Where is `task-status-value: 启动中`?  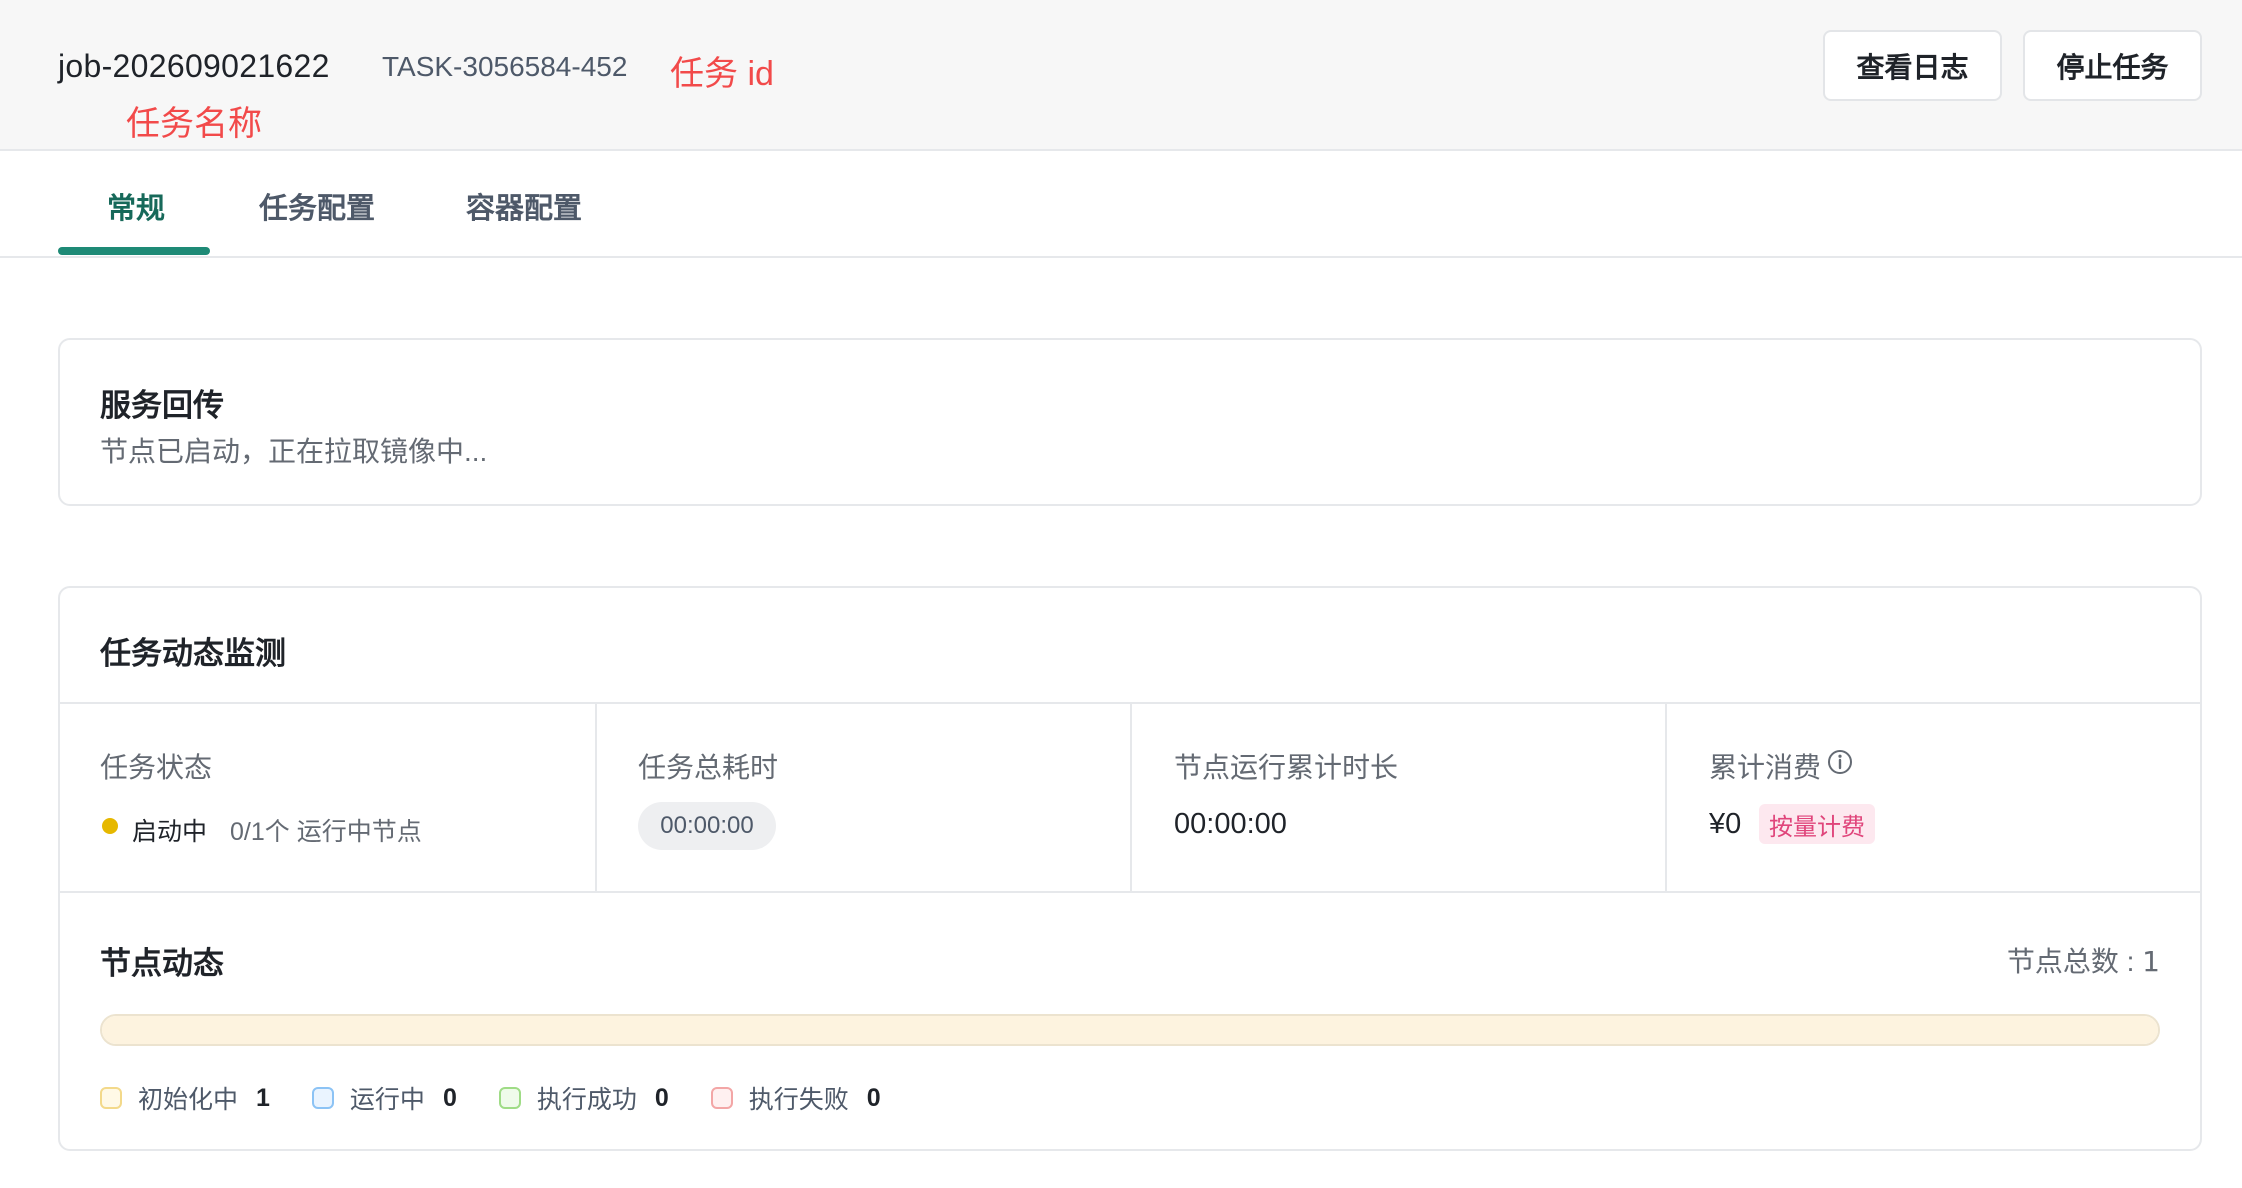 task-status-value: 启动中 is located at coordinates (170, 832).